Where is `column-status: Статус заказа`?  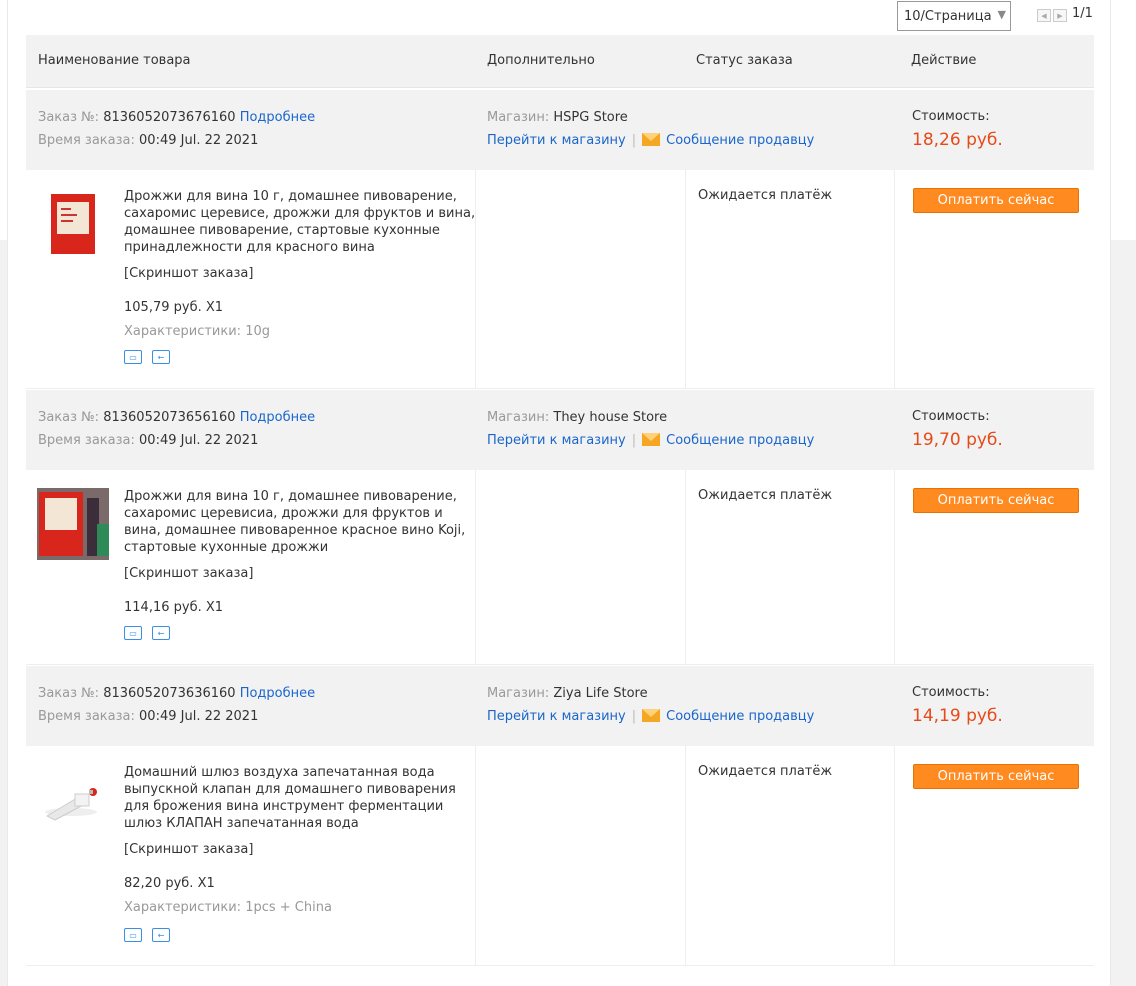
column-status: Статус заказа is located at coordinates (744, 60).